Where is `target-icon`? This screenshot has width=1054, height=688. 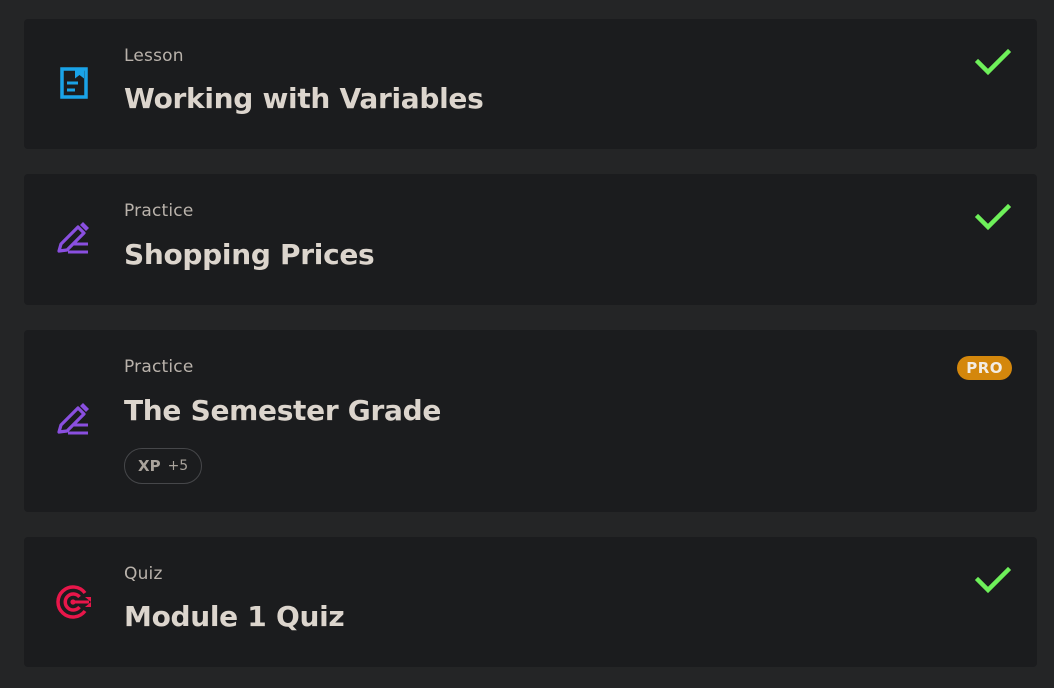
target-icon is located at coordinates (73, 602).